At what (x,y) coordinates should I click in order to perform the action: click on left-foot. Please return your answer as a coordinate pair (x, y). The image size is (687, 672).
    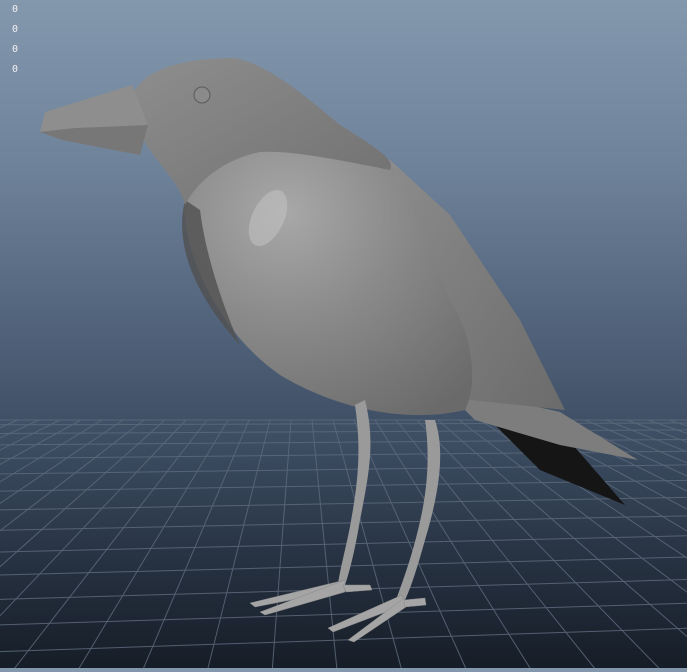
    Looking at the image, I should click on (311, 597).